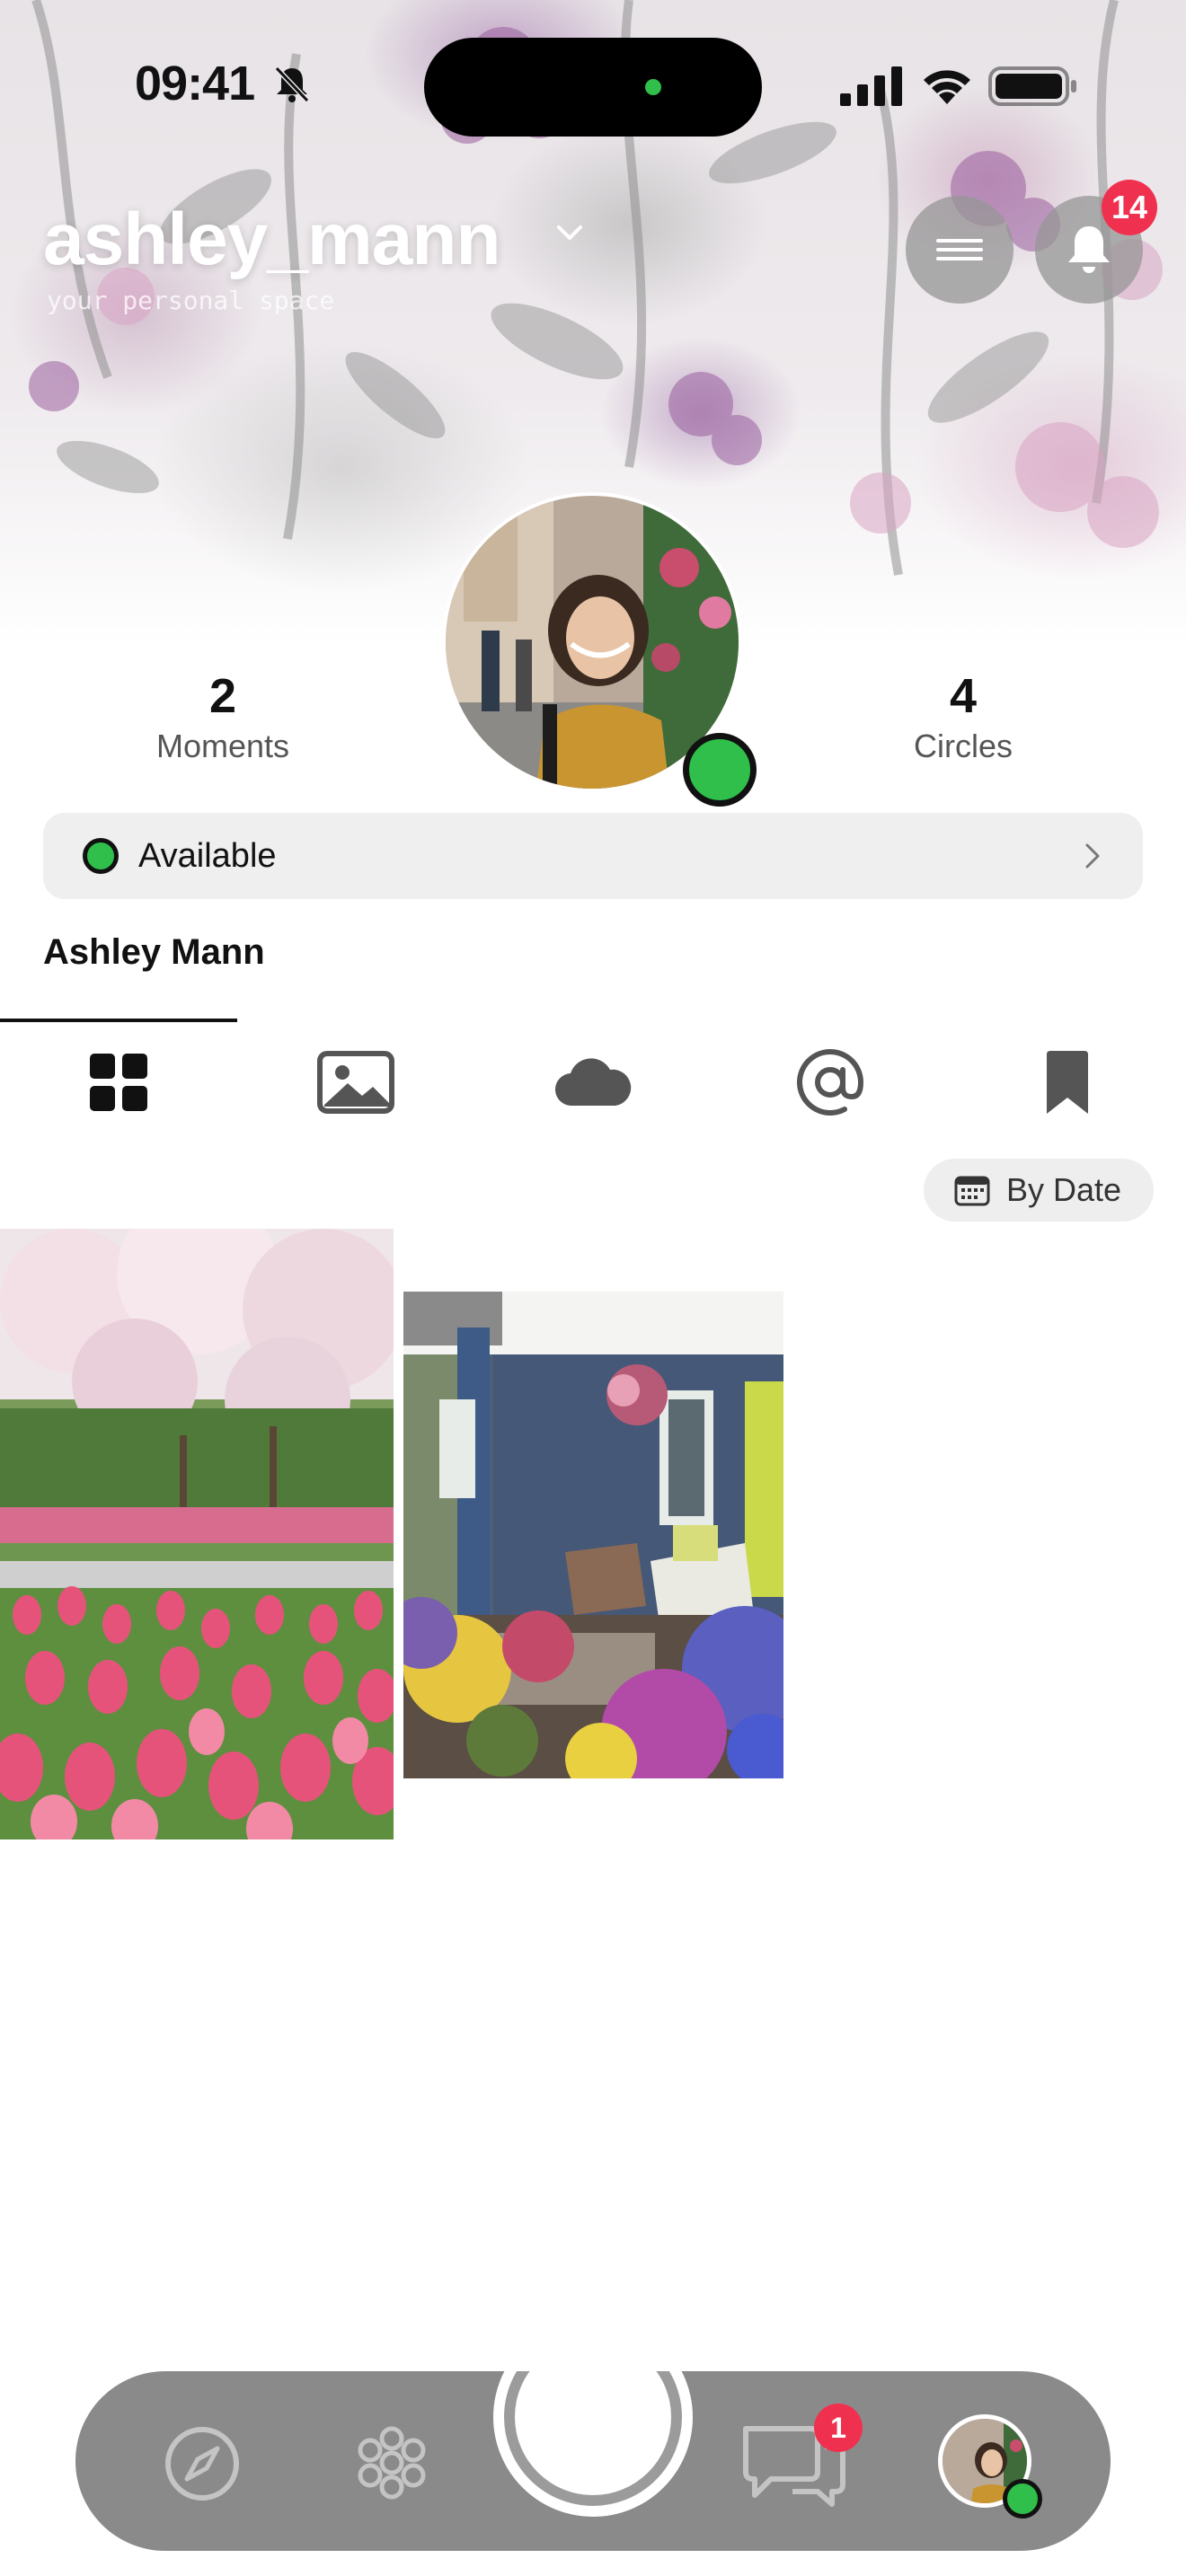  I want to click on tab-saved, so click(1067, 1082).